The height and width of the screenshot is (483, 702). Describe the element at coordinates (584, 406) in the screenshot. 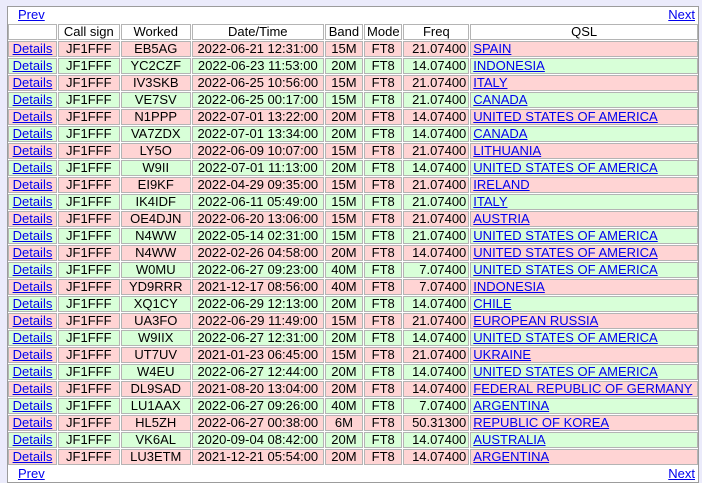

I see `qsl-country-cell: ARGENTINA` at that location.